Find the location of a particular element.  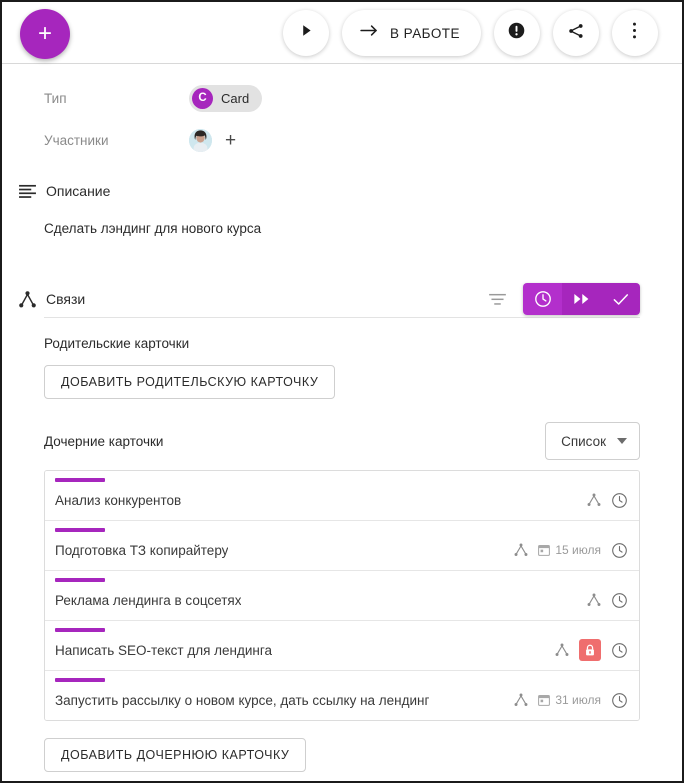

alert-button is located at coordinates (516, 33).